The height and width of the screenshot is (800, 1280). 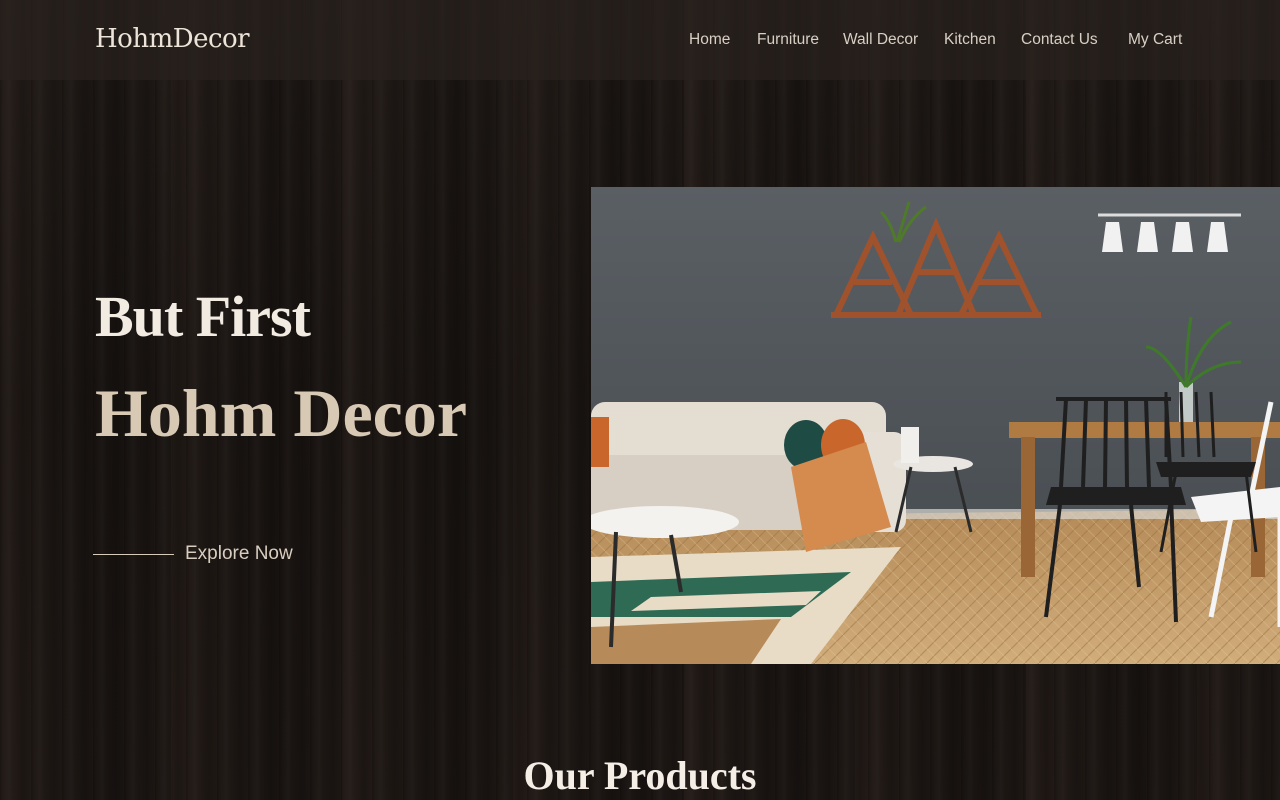 What do you see at coordinates (640, 775) in the screenshot?
I see `products-heading: Our Products` at bounding box center [640, 775].